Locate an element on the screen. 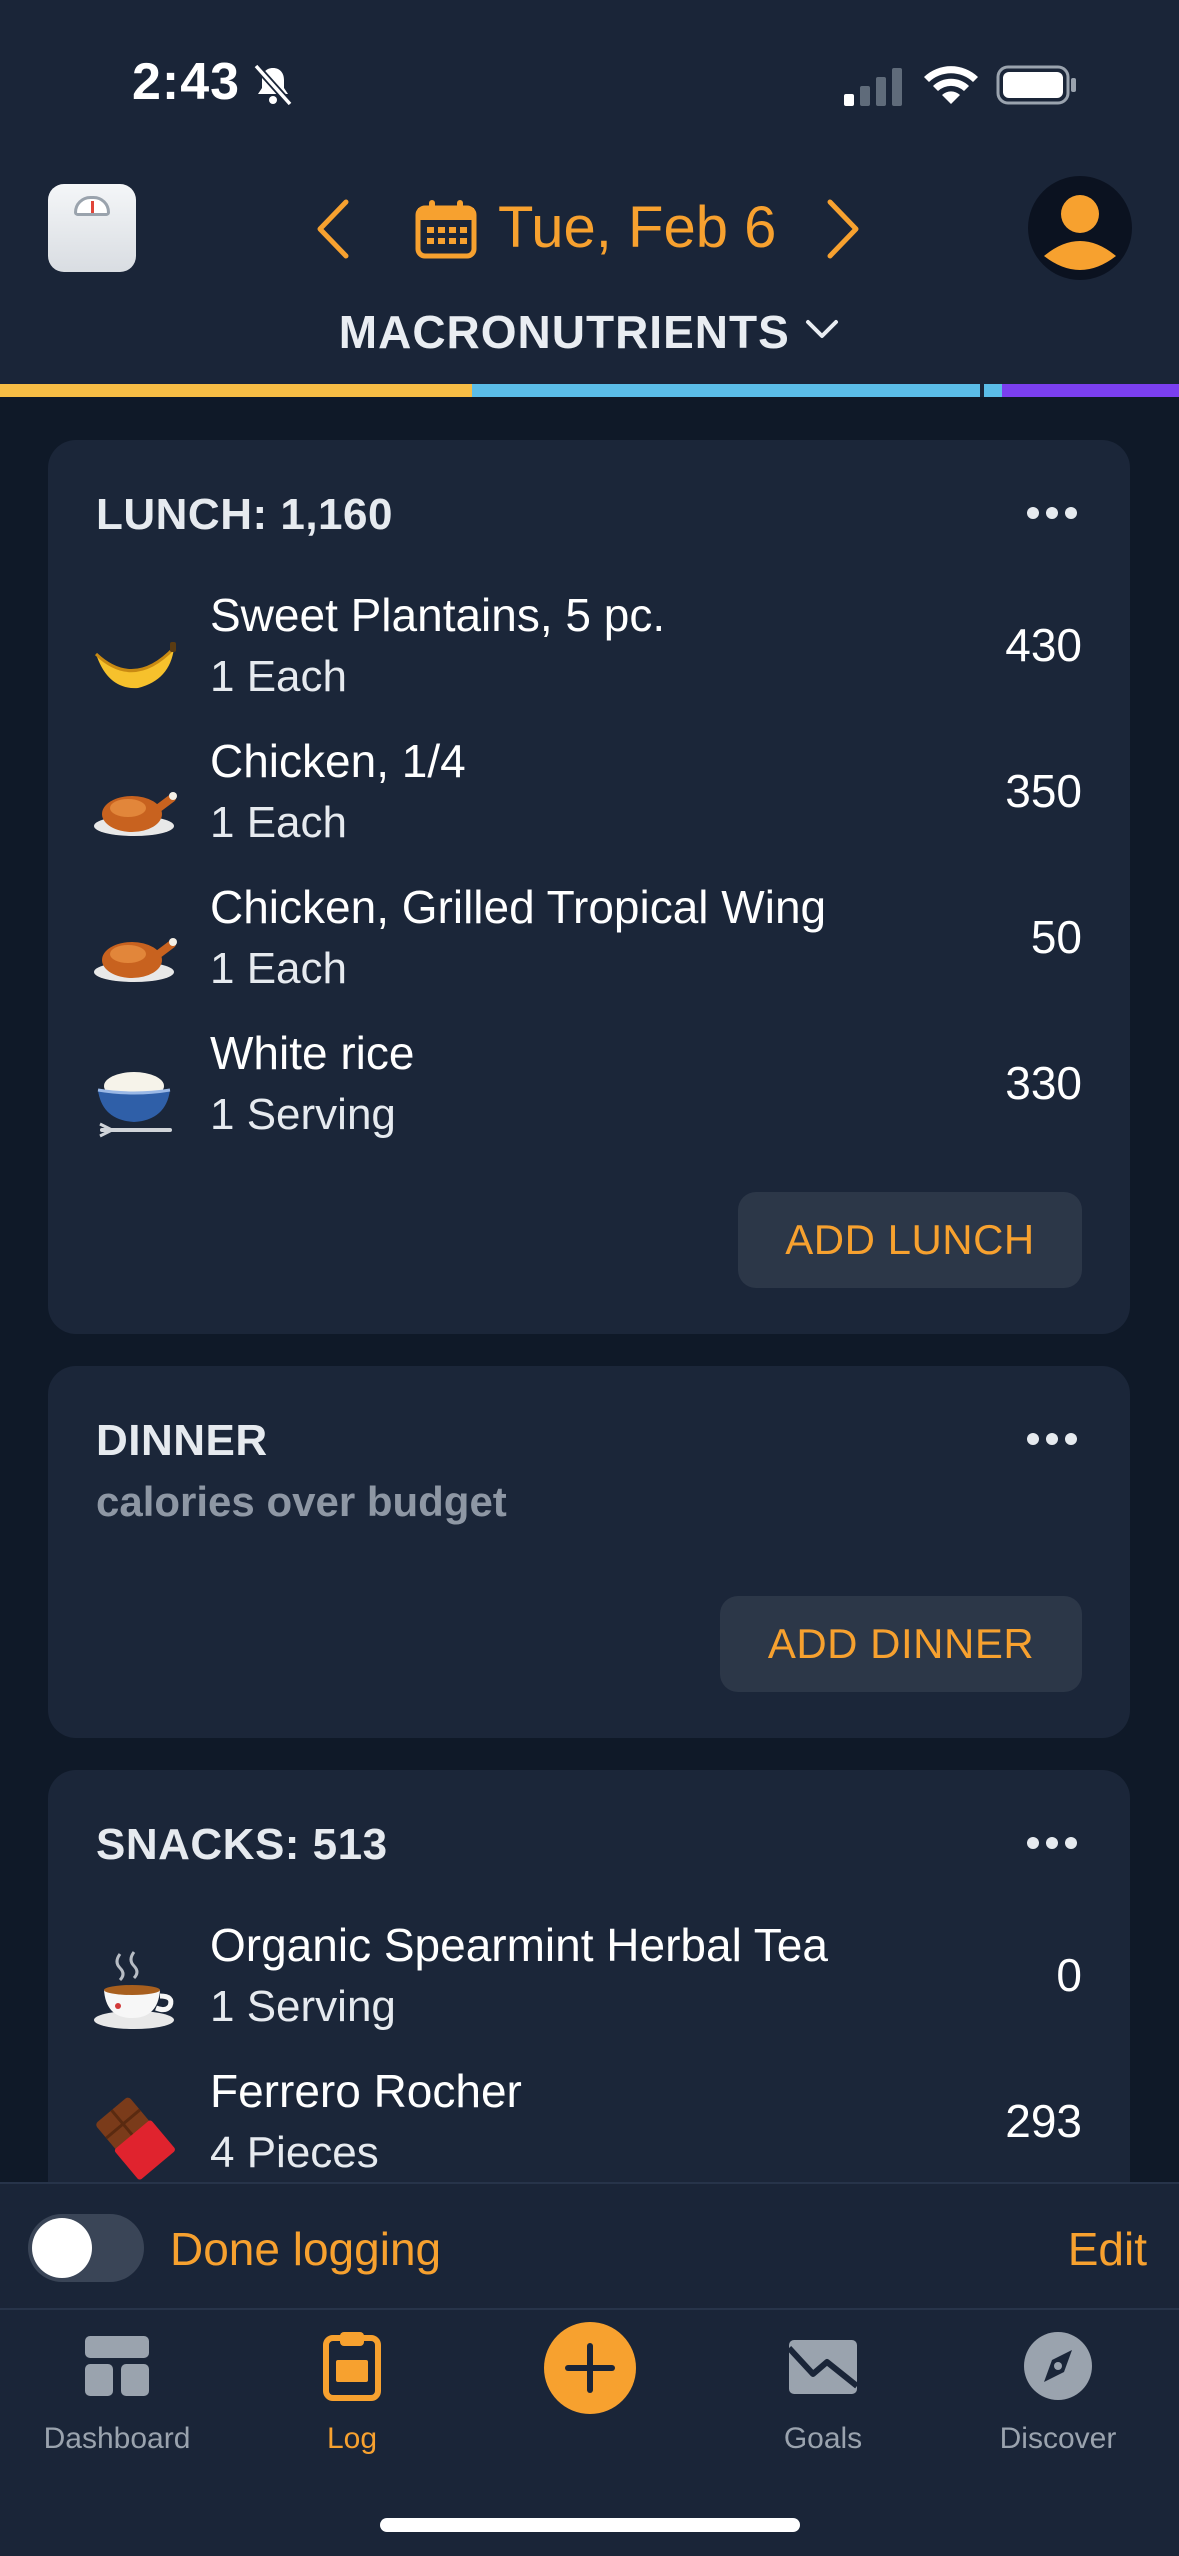 The width and height of the screenshot is (1179, 2556). date-navigator: Tue, Feb 6 is located at coordinates (590, 230).